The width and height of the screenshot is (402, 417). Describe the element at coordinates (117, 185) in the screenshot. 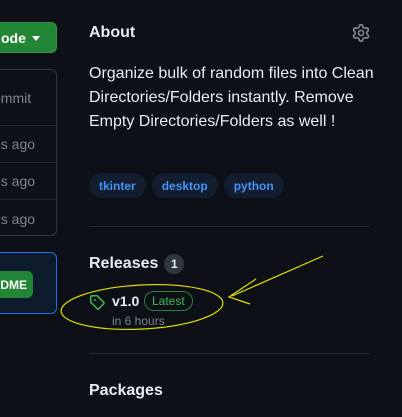

I see `topic-tag: tkinter` at that location.